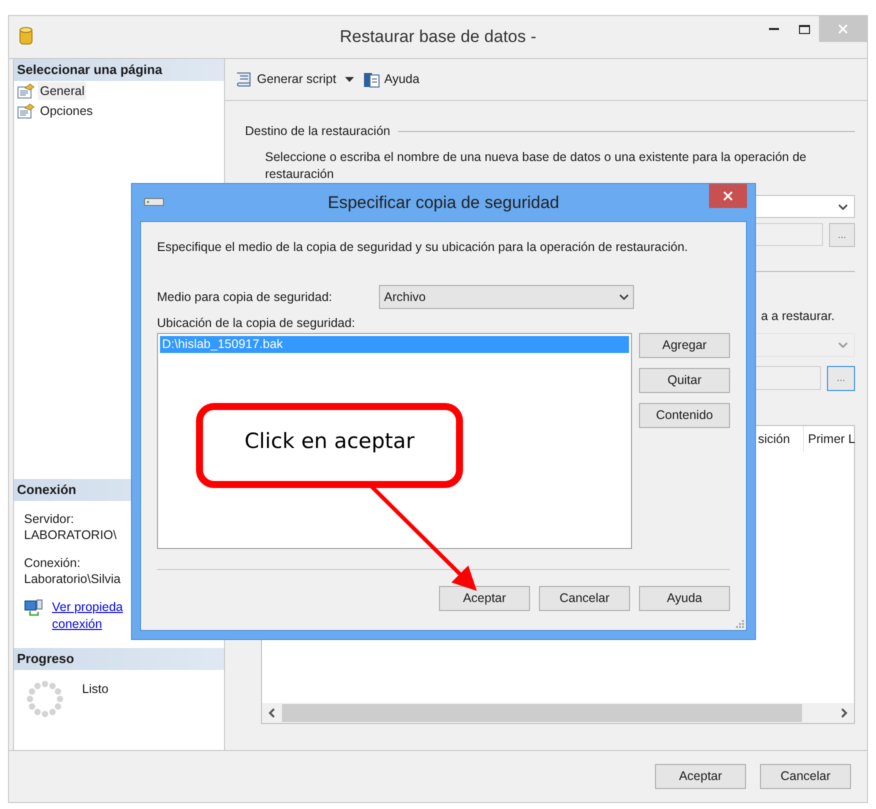 This screenshot has width=876, height=809. I want to click on connection-properties-link: conexión, so click(87, 624).